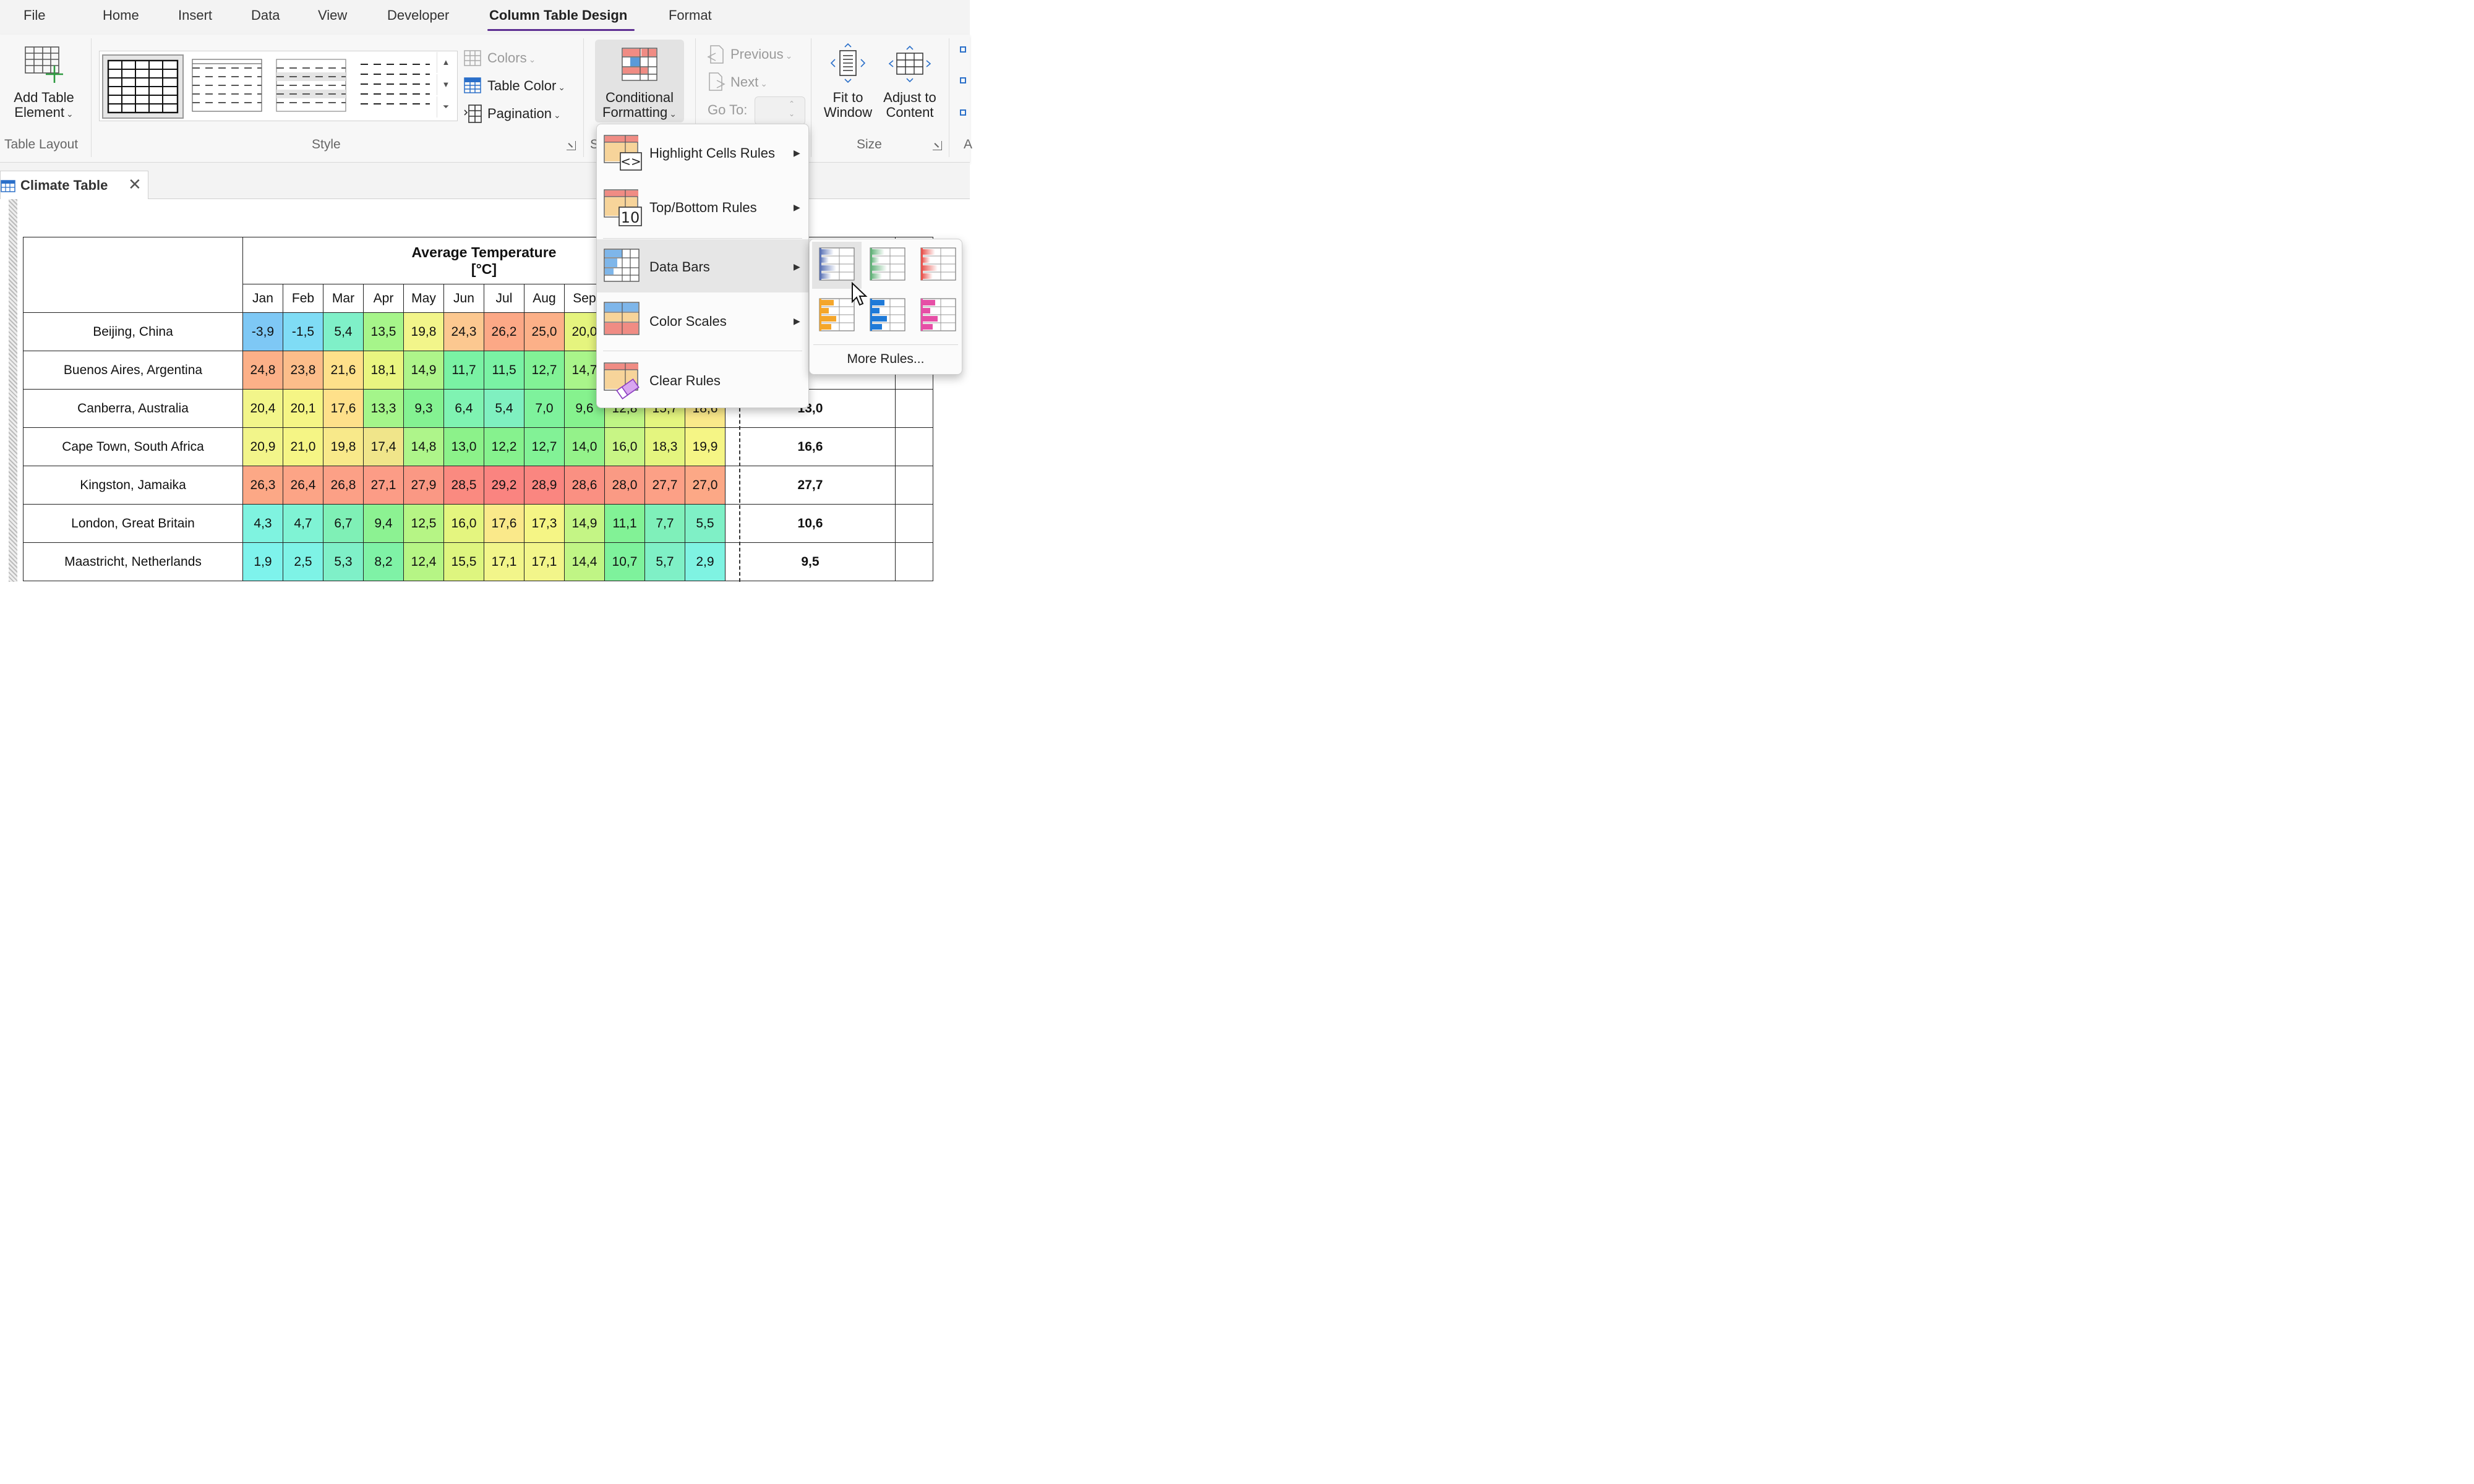  What do you see at coordinates (302, 446) in the screenshot?
I see `temperature-cell: 21,0` at bounding box center [302, 446].